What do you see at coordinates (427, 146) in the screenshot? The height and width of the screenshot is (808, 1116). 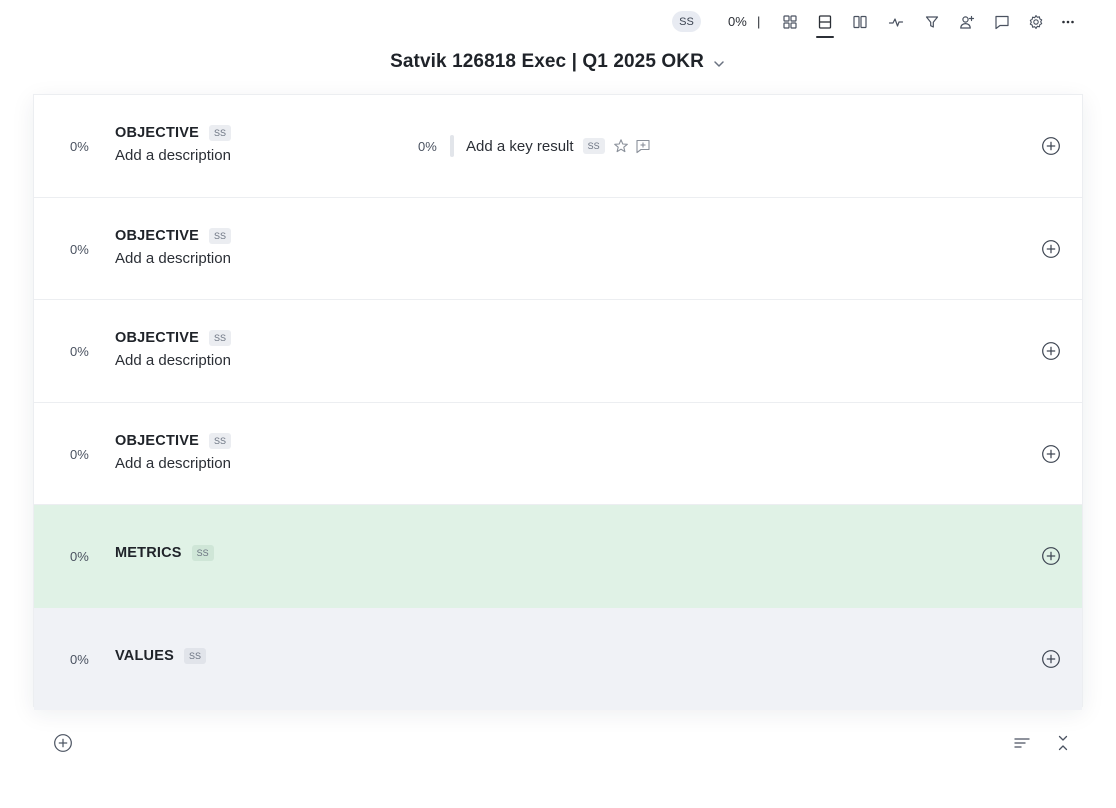 I see `key-result-progress: 0%` at bounding box center [427, 146].